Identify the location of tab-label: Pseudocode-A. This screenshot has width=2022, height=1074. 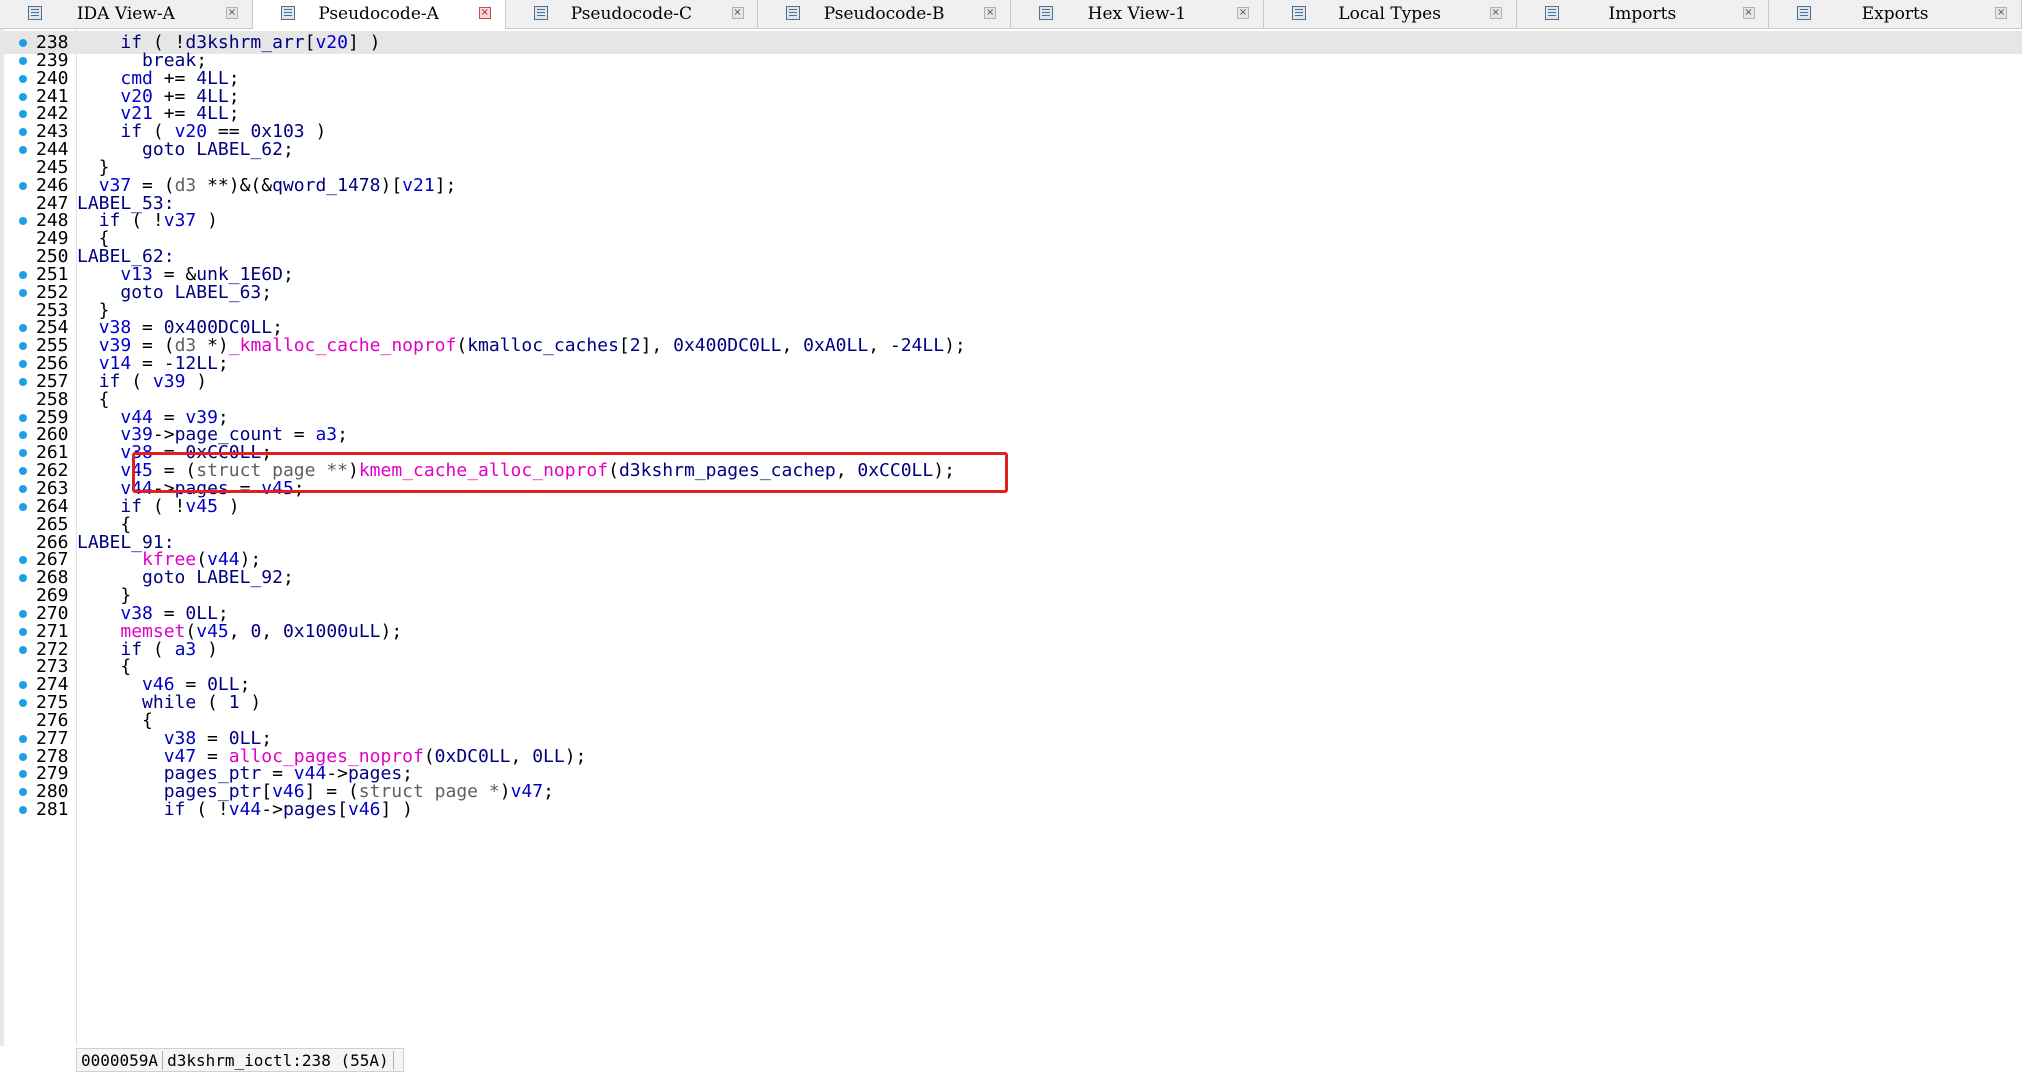
(378, 14).